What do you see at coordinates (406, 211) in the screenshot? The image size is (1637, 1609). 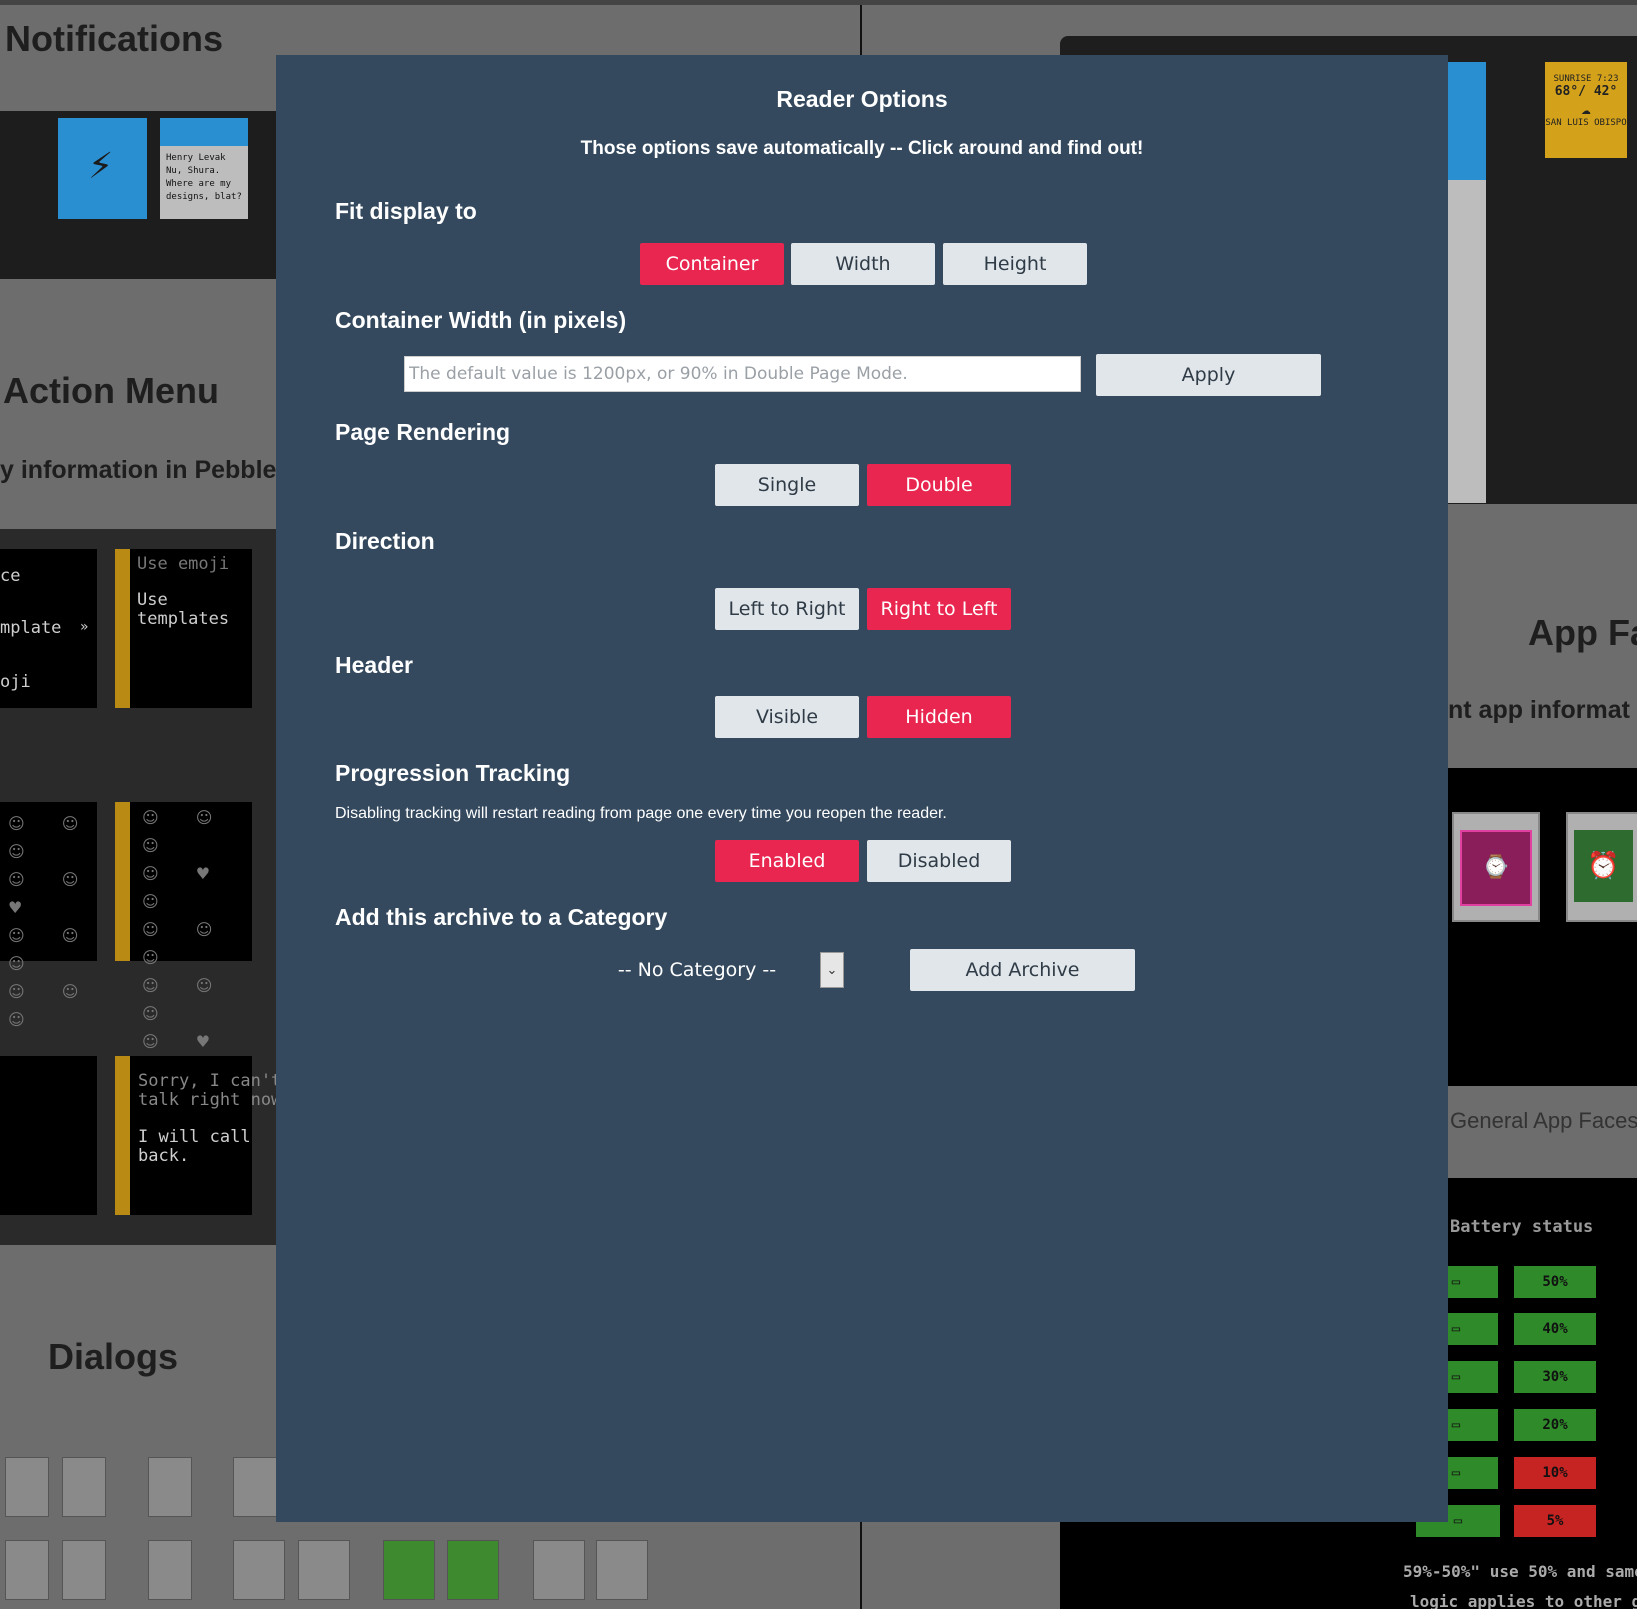 I see `fit-display-heading: Fit display to` at bounding box center [406, 211].